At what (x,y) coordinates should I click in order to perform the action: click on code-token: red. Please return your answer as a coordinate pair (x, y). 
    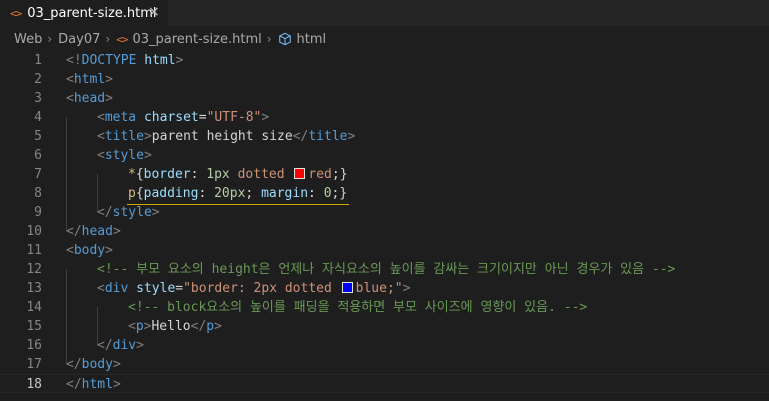
    Looking at the image, I should click on (320, 174).